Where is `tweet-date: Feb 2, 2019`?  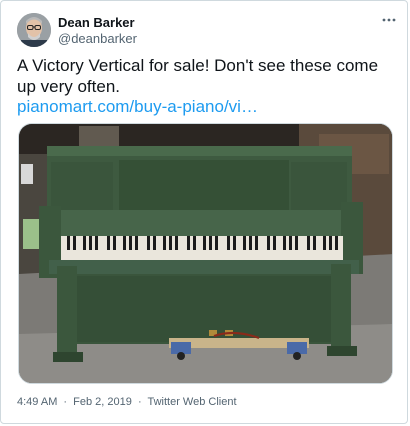
tweet-date: Feb 2, 2019 is located at coordinates (102, 402).